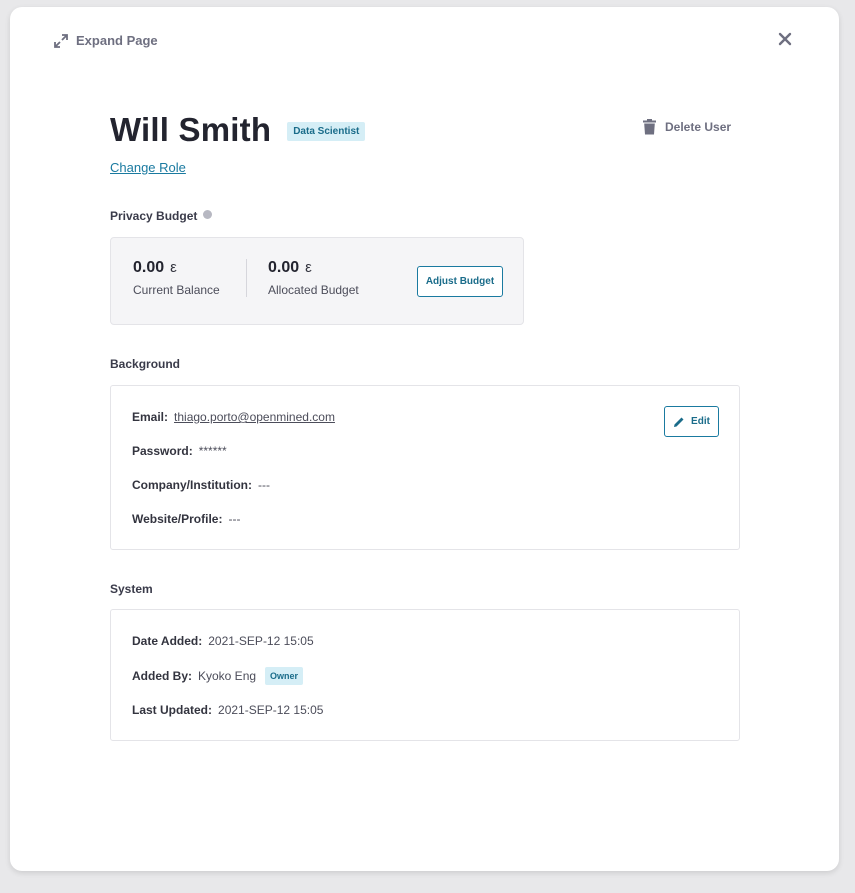 The height and width of the screenshot is (893, 855). Describe the element at coordinates (313, 290) in the screenshot. I see `allocated-budget-label: Allocated Budget` at that location.